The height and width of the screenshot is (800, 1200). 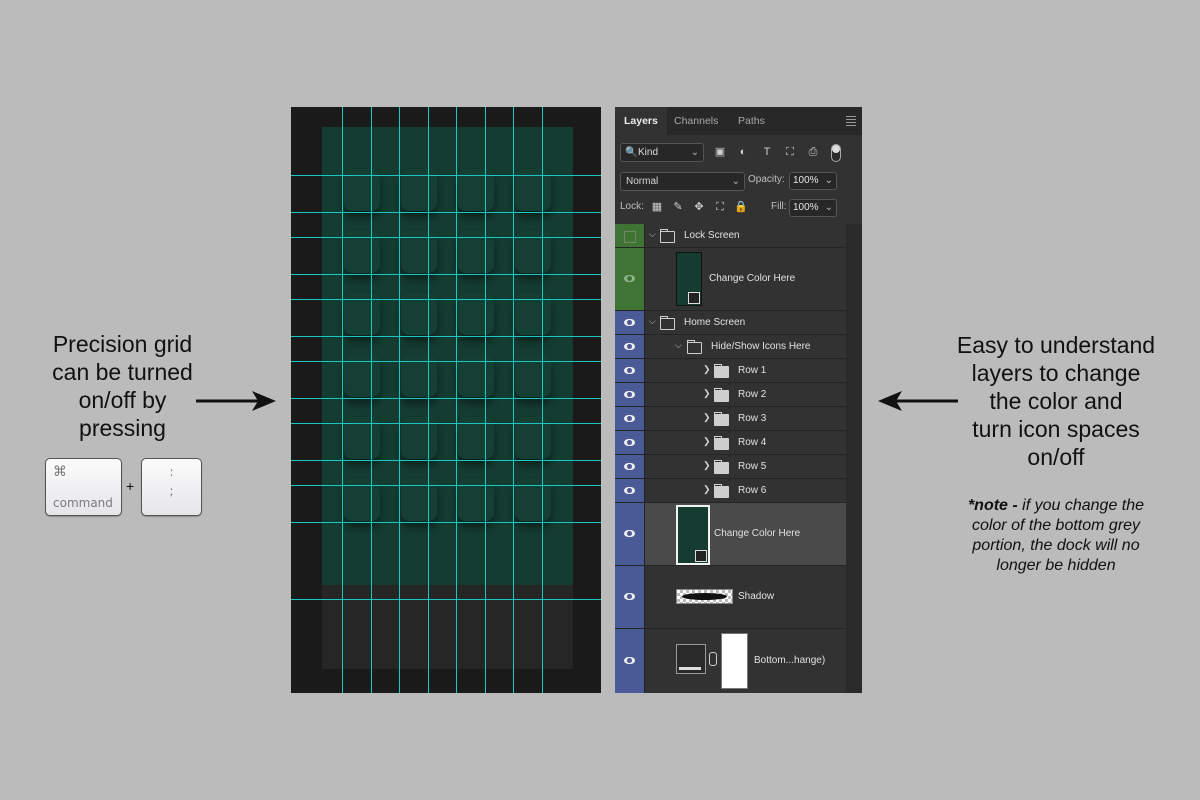 What do you see at coordinates (1056, 429) in the screenshot?
I see `caption-line: turn icon spaces` at bounding box center [1056, 429].